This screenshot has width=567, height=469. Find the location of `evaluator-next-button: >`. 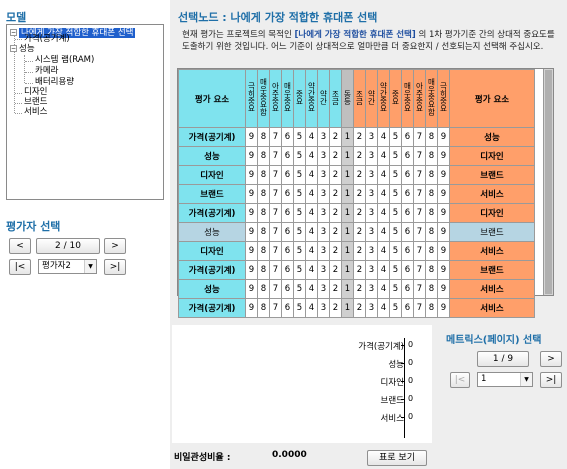

evaluator-next-button: > is located at coordinates (115, 246).